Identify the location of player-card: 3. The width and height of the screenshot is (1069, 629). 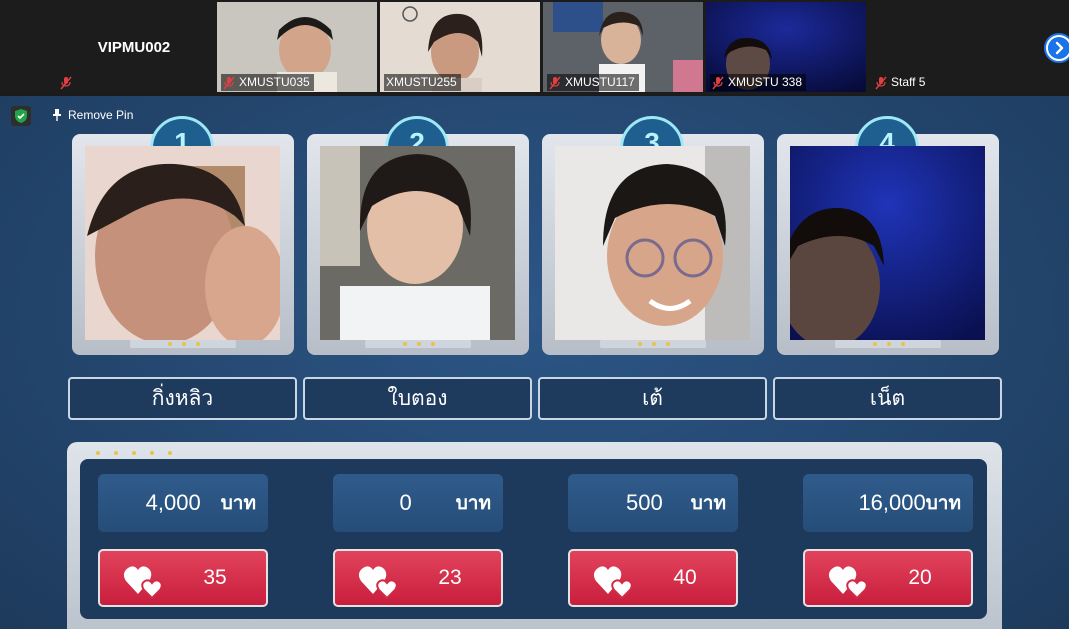
(653, 235).